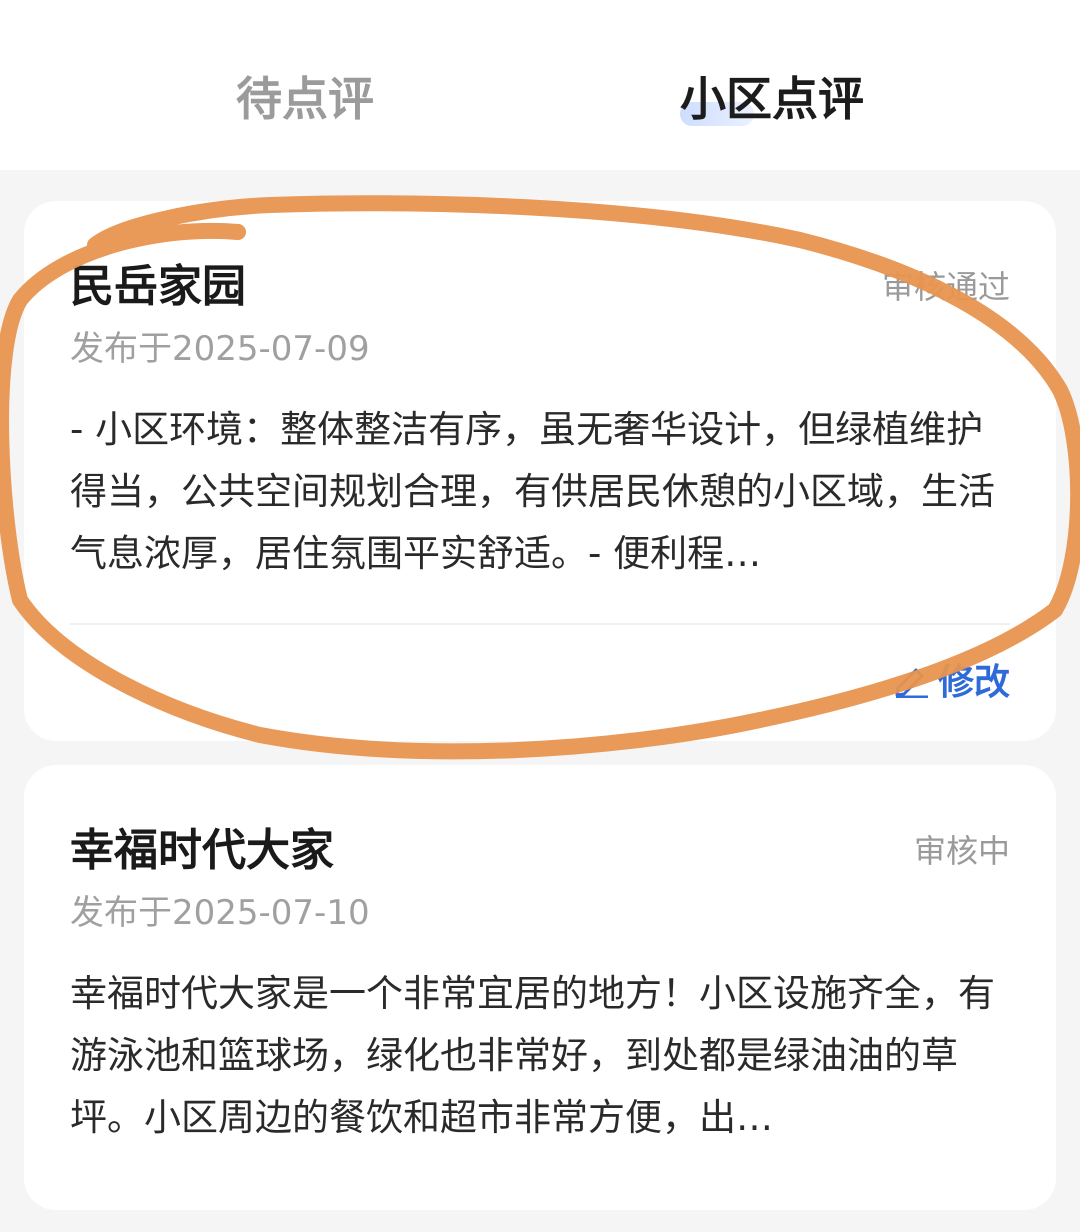 This screenshot has width=1080, height=1232. I want to click on status-badge: 审核中, so click(961, 851).